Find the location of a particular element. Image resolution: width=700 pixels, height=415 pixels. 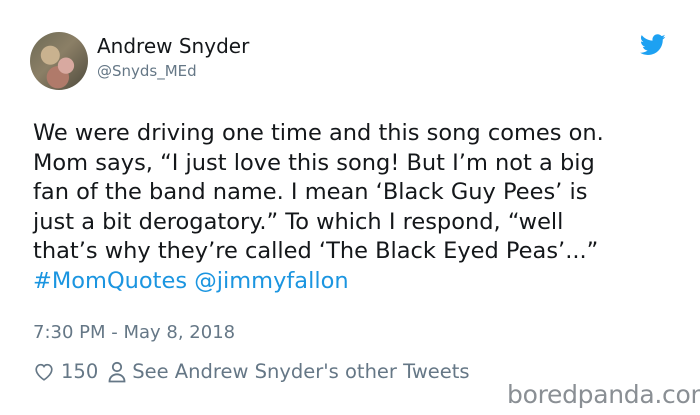

other-tweets-link: See Andrew Snyder's other Tweets is located at coordinates (300, 371).